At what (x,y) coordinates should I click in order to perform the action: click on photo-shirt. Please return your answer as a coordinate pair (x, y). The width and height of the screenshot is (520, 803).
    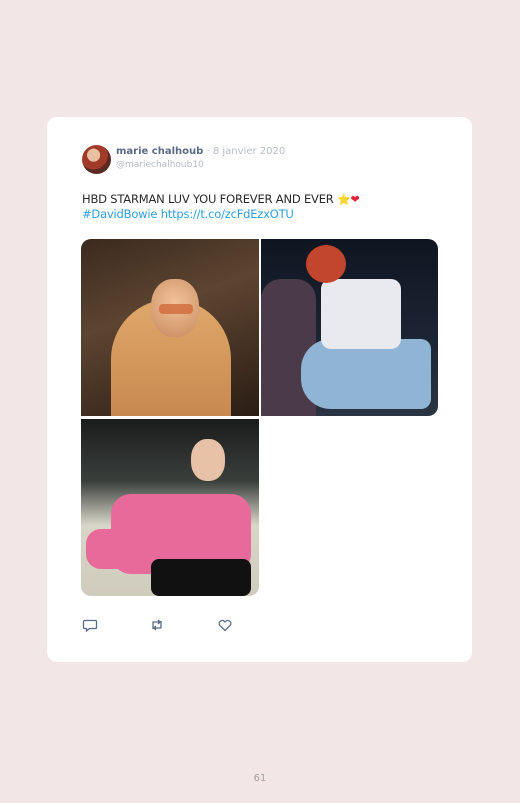
    Looking at the image, I should click on (361, 314).